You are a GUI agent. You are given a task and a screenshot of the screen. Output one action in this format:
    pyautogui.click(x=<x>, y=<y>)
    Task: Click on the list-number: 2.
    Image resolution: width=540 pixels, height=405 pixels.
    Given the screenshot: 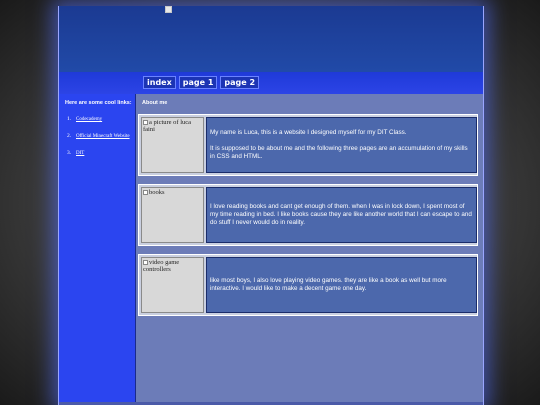 What is the action you would take?
    pyautogui.click(x=69, y=136)
    